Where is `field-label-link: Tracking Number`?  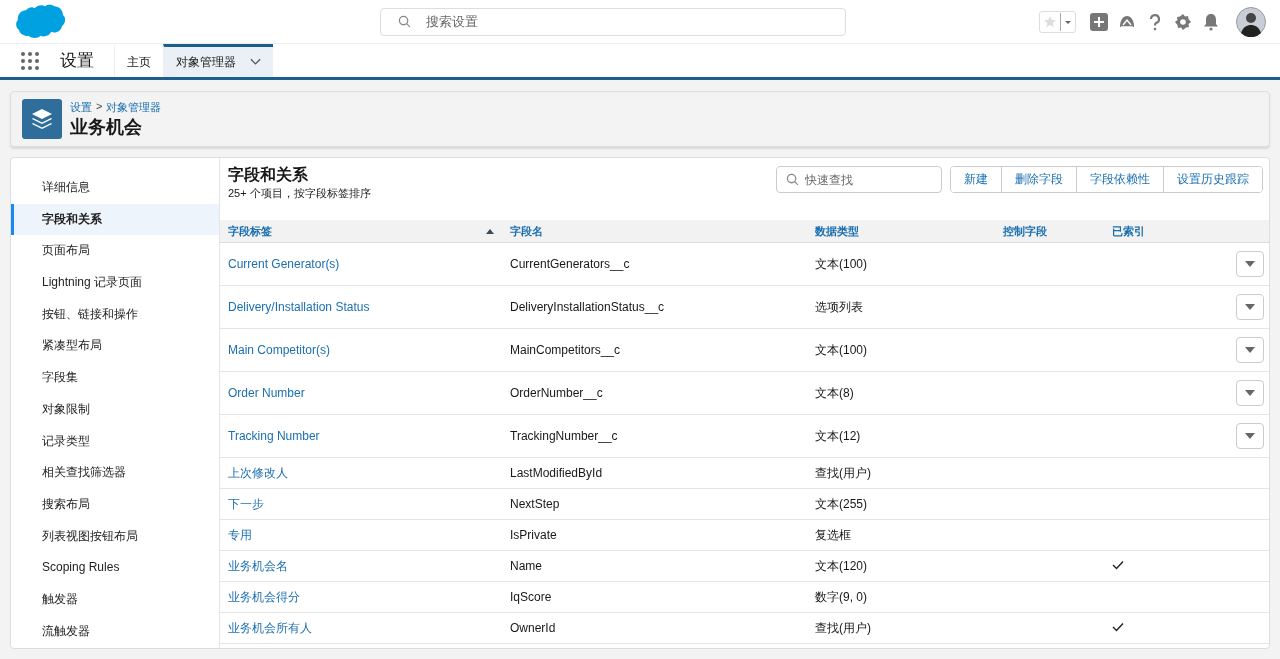 field-label-link: Tracking Number is located at coordinates (274, 436).